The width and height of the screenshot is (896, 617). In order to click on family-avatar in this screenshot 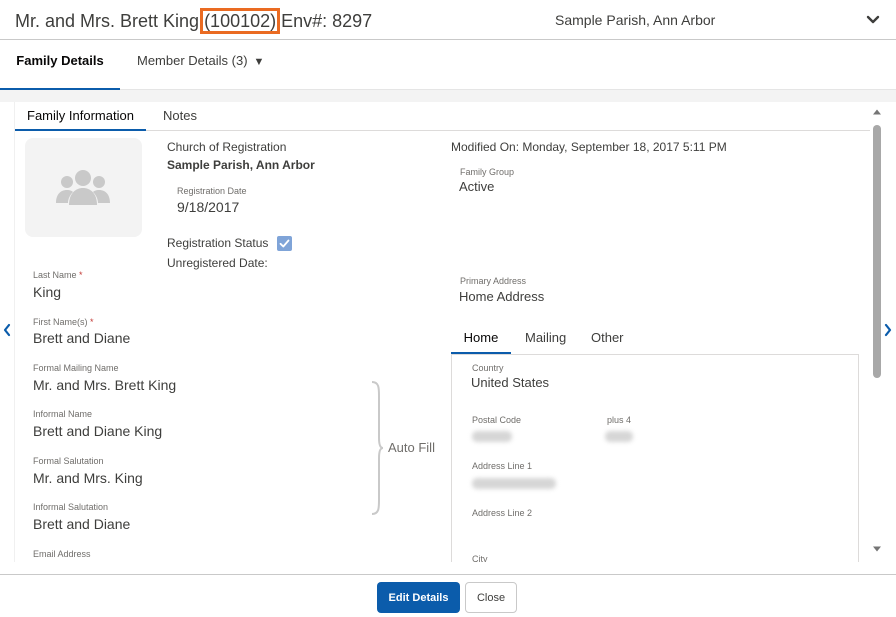, I will do `click(83, 187)`.